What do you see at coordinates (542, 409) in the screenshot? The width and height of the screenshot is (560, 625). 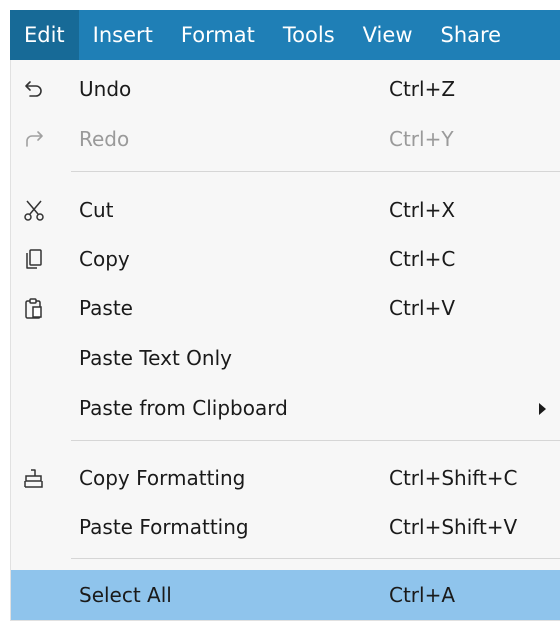 I see `submenu-arrow-icon` at bounding box center [542, 409].